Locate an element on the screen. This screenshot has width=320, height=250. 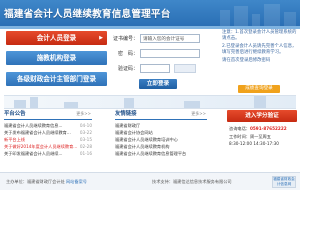
notice-item: 福建省会计人员继续教育信息... 04-10 is located at coordinates (48, 125).